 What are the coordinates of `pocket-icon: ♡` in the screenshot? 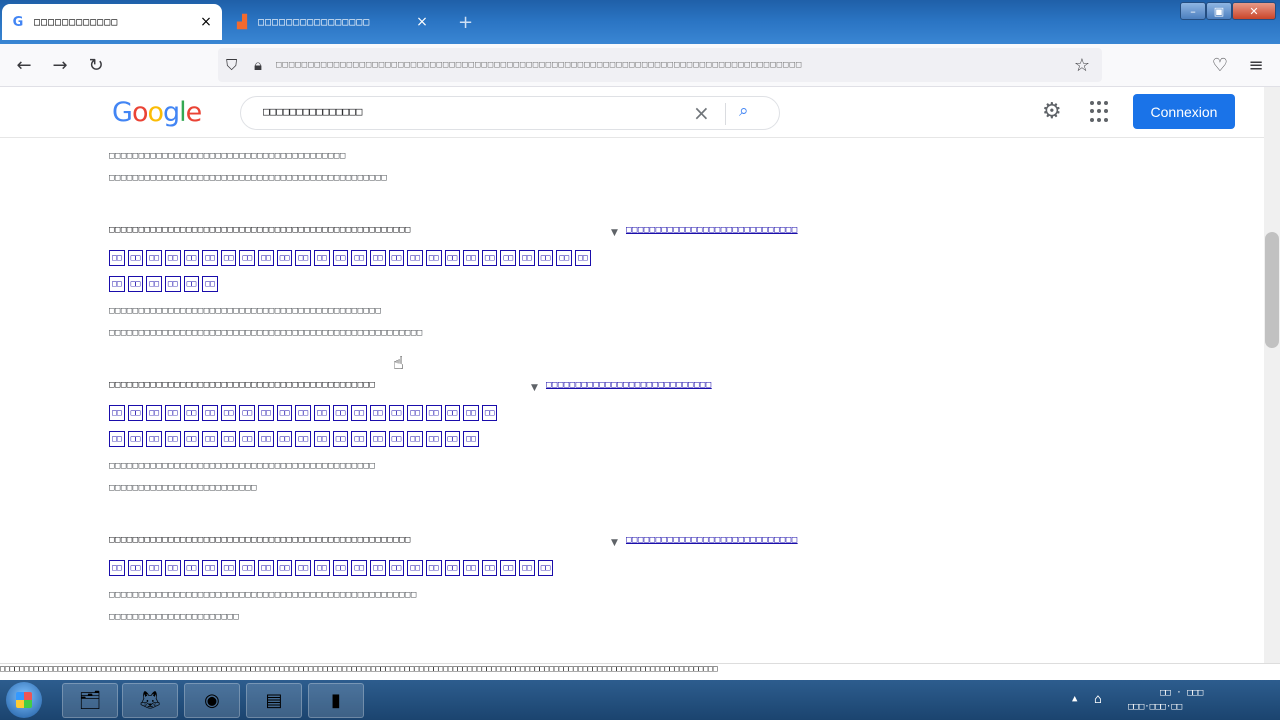 It's located at (1220, 65).